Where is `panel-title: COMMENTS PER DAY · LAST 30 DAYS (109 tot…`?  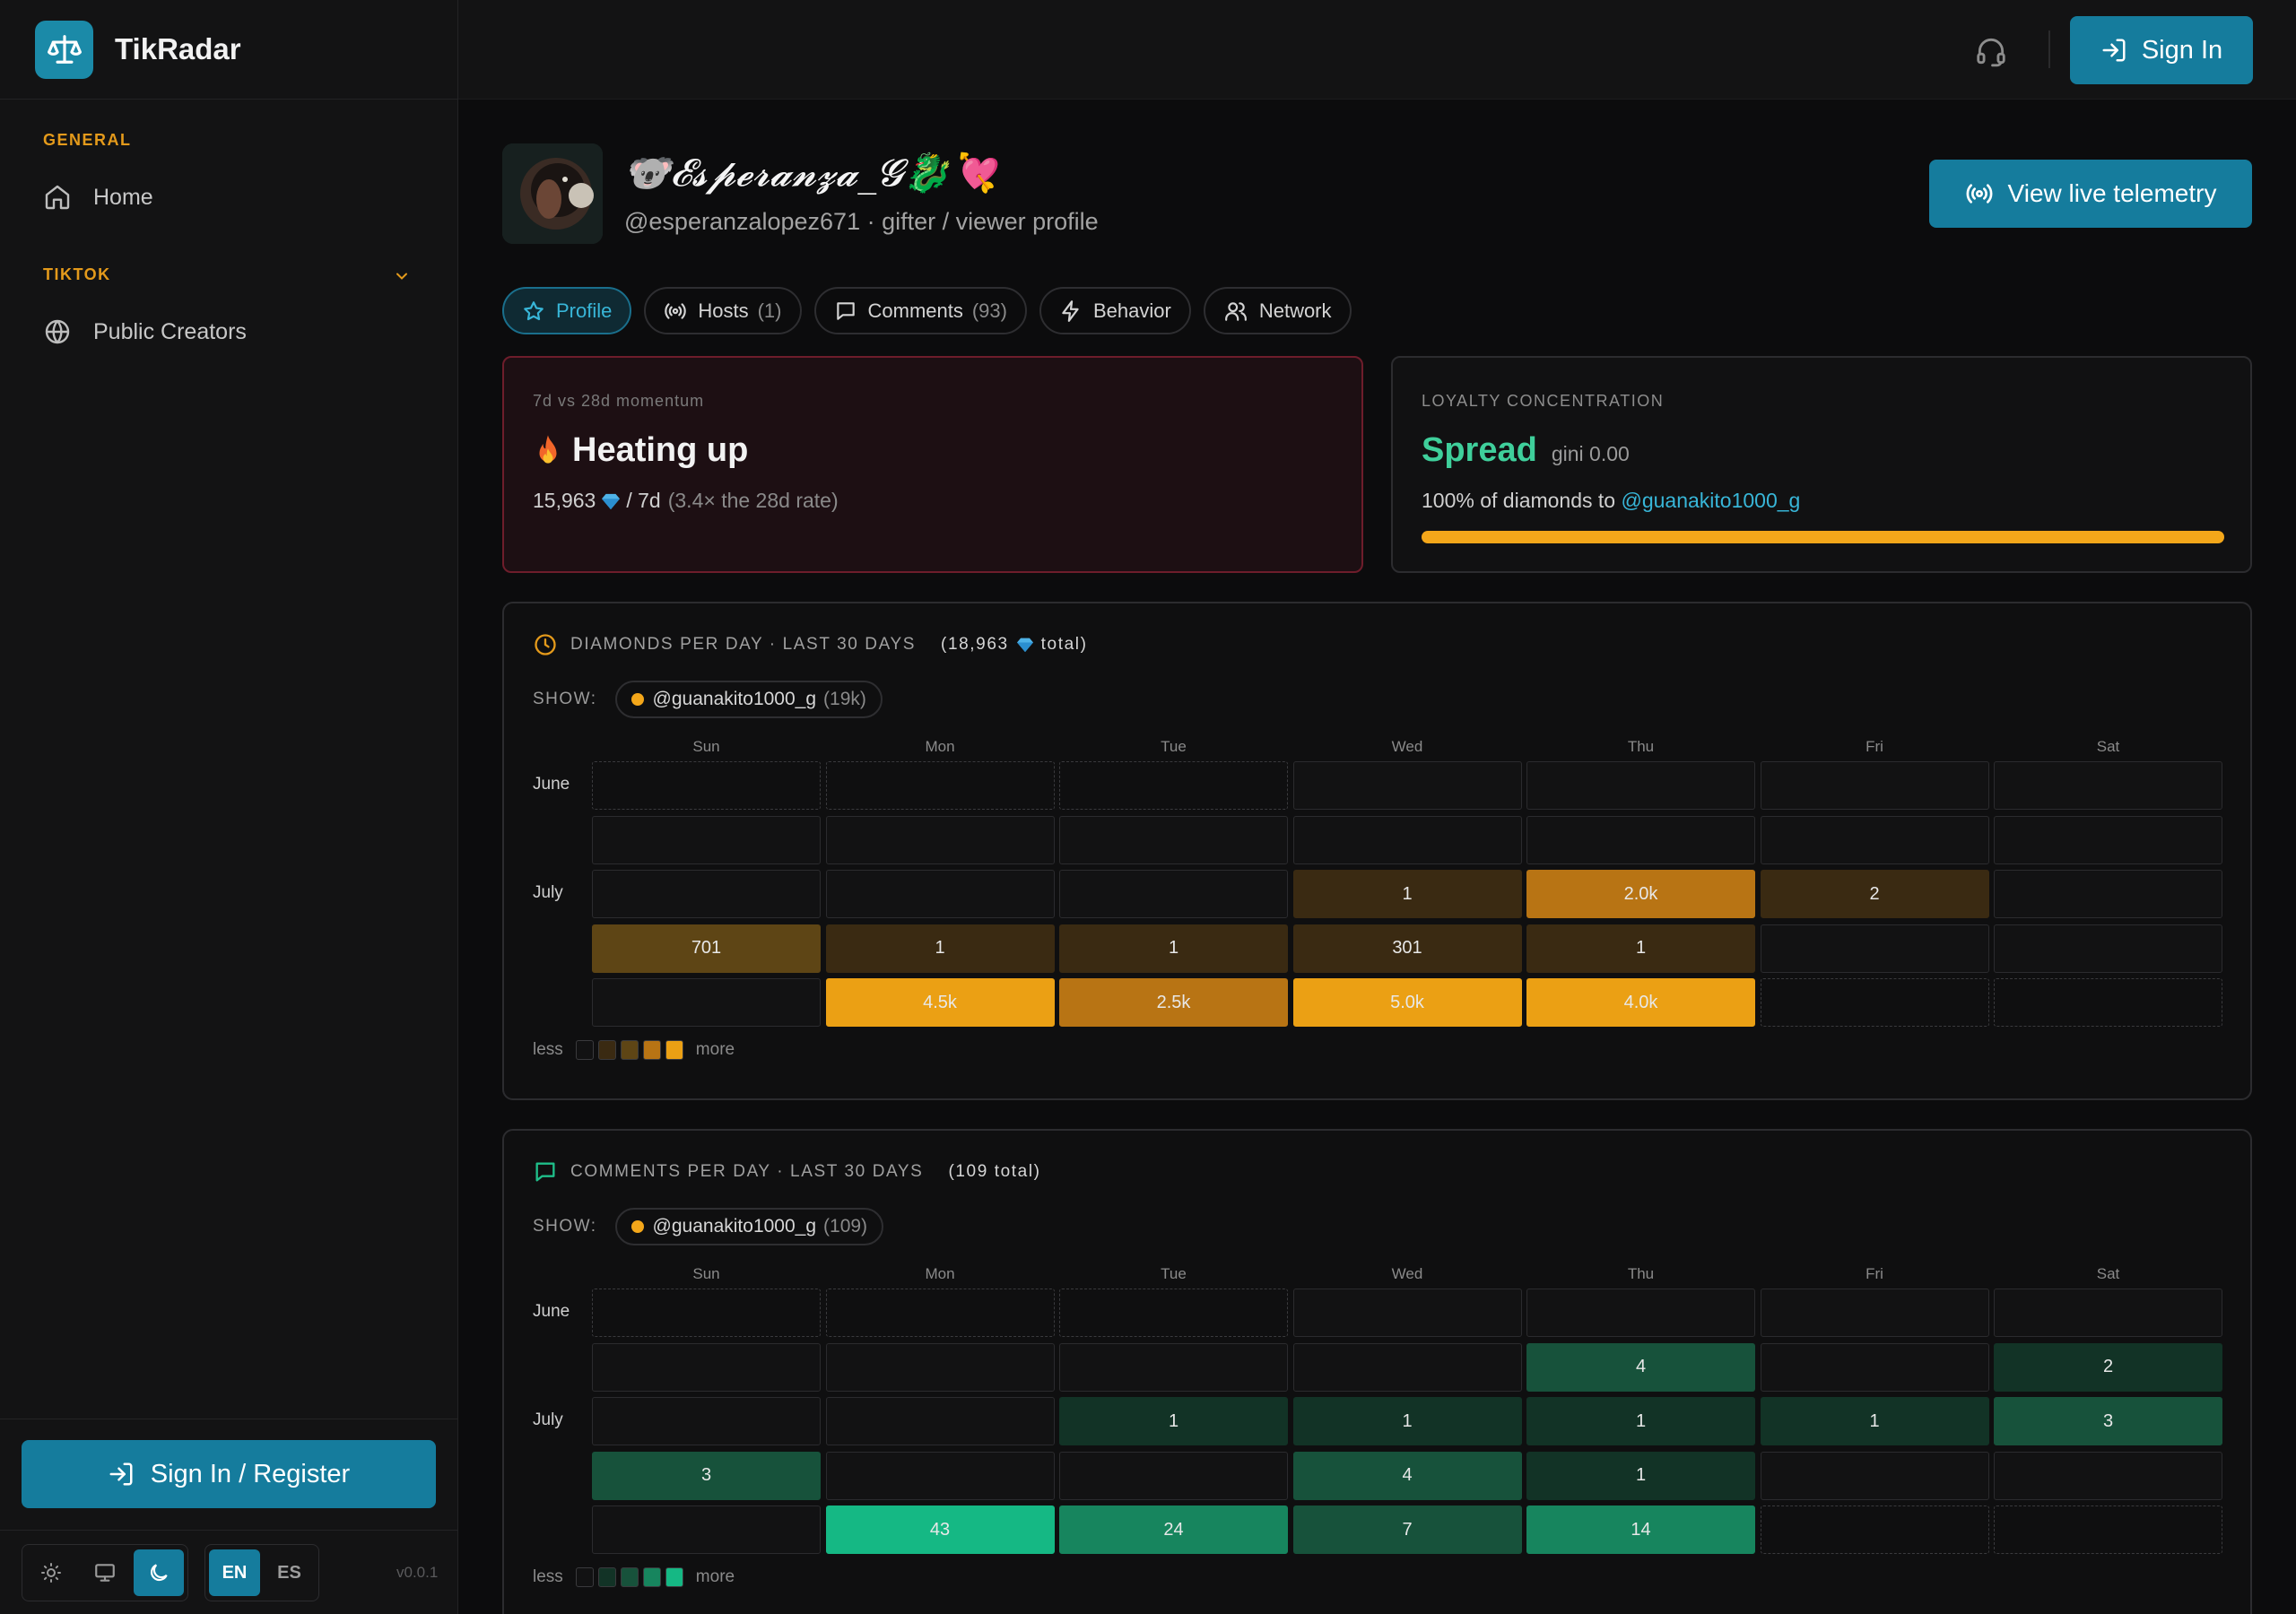 panel-title: COMMENTS PER DAY · LAST 30 DAYS (109 tot… is located at coordinates (787, 1171).